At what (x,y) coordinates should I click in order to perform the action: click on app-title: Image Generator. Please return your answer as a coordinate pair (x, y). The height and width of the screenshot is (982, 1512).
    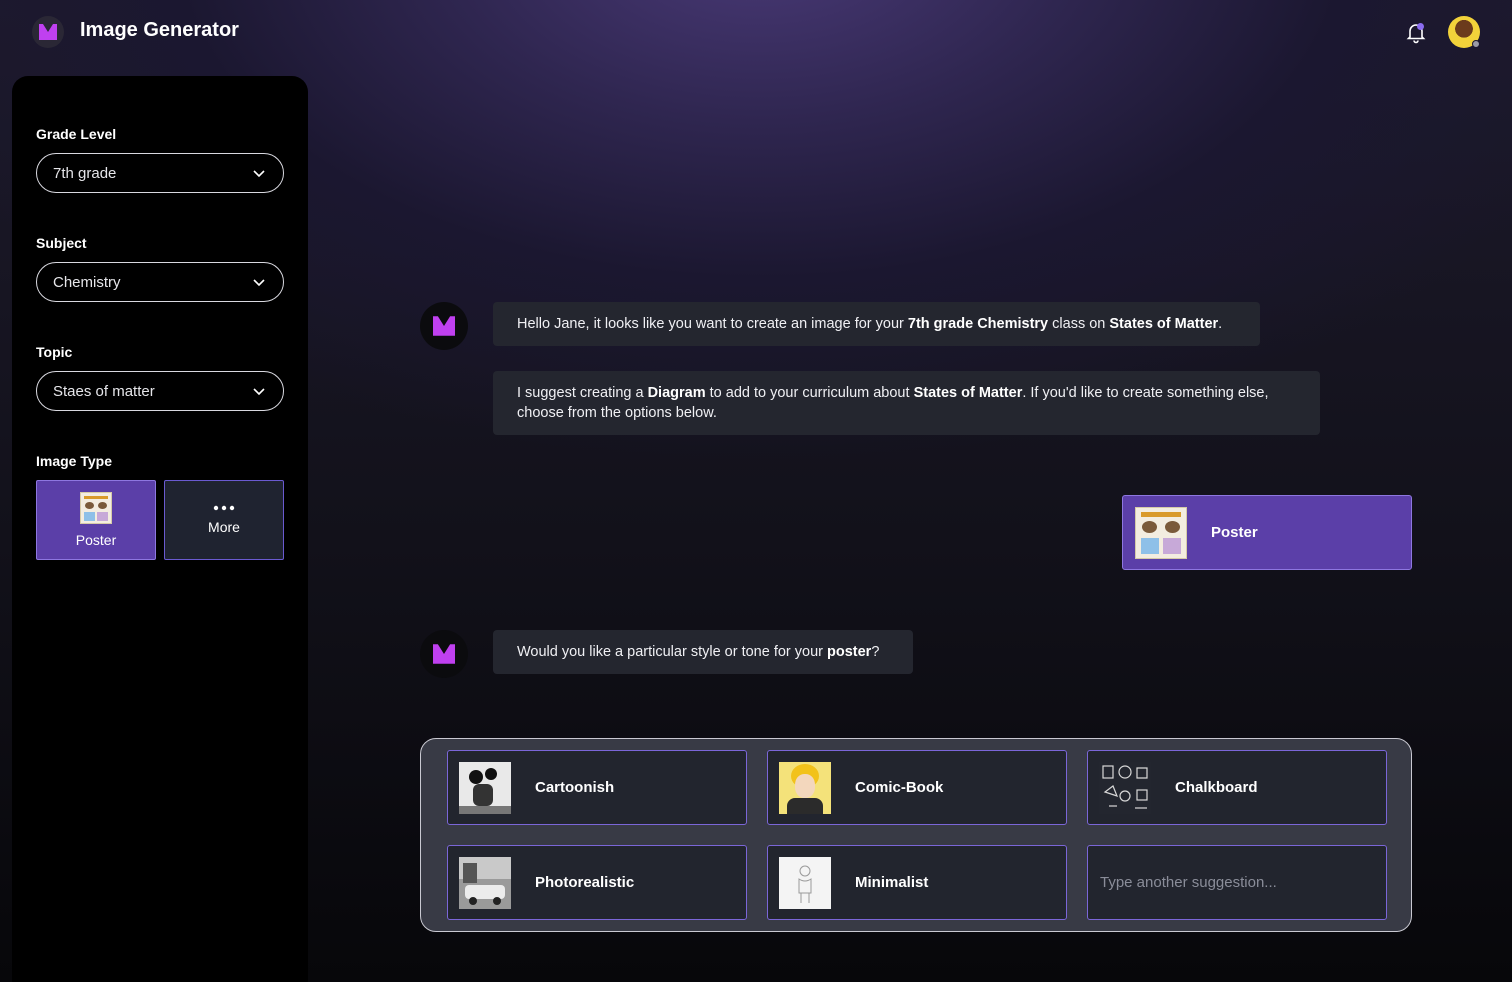
    Looking at the image, I should click on (159, 30).